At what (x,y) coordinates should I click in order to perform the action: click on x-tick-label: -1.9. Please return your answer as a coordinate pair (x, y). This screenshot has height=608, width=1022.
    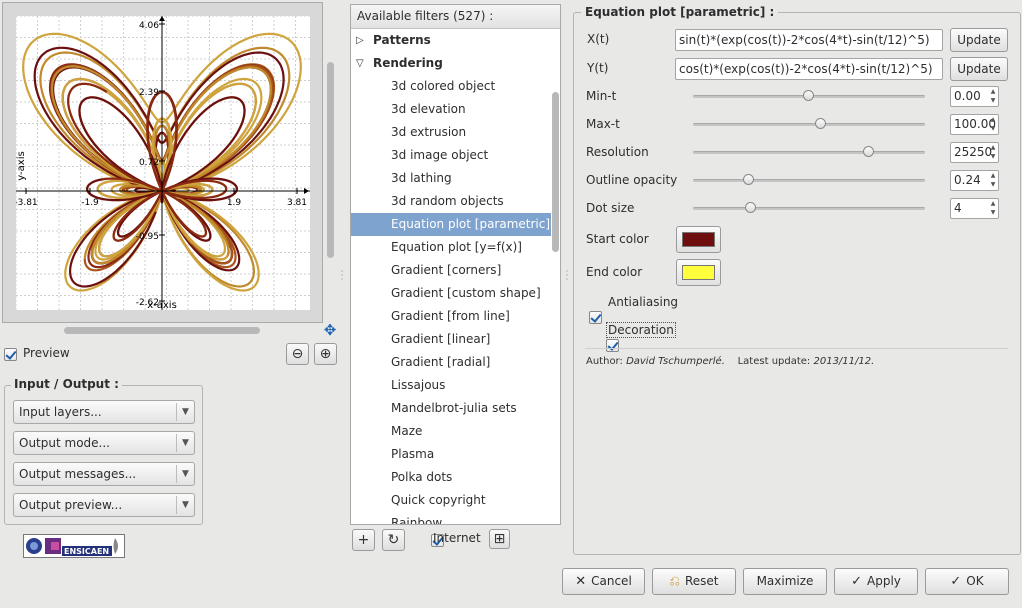
    Looking at the image, I should click on (90, 203).